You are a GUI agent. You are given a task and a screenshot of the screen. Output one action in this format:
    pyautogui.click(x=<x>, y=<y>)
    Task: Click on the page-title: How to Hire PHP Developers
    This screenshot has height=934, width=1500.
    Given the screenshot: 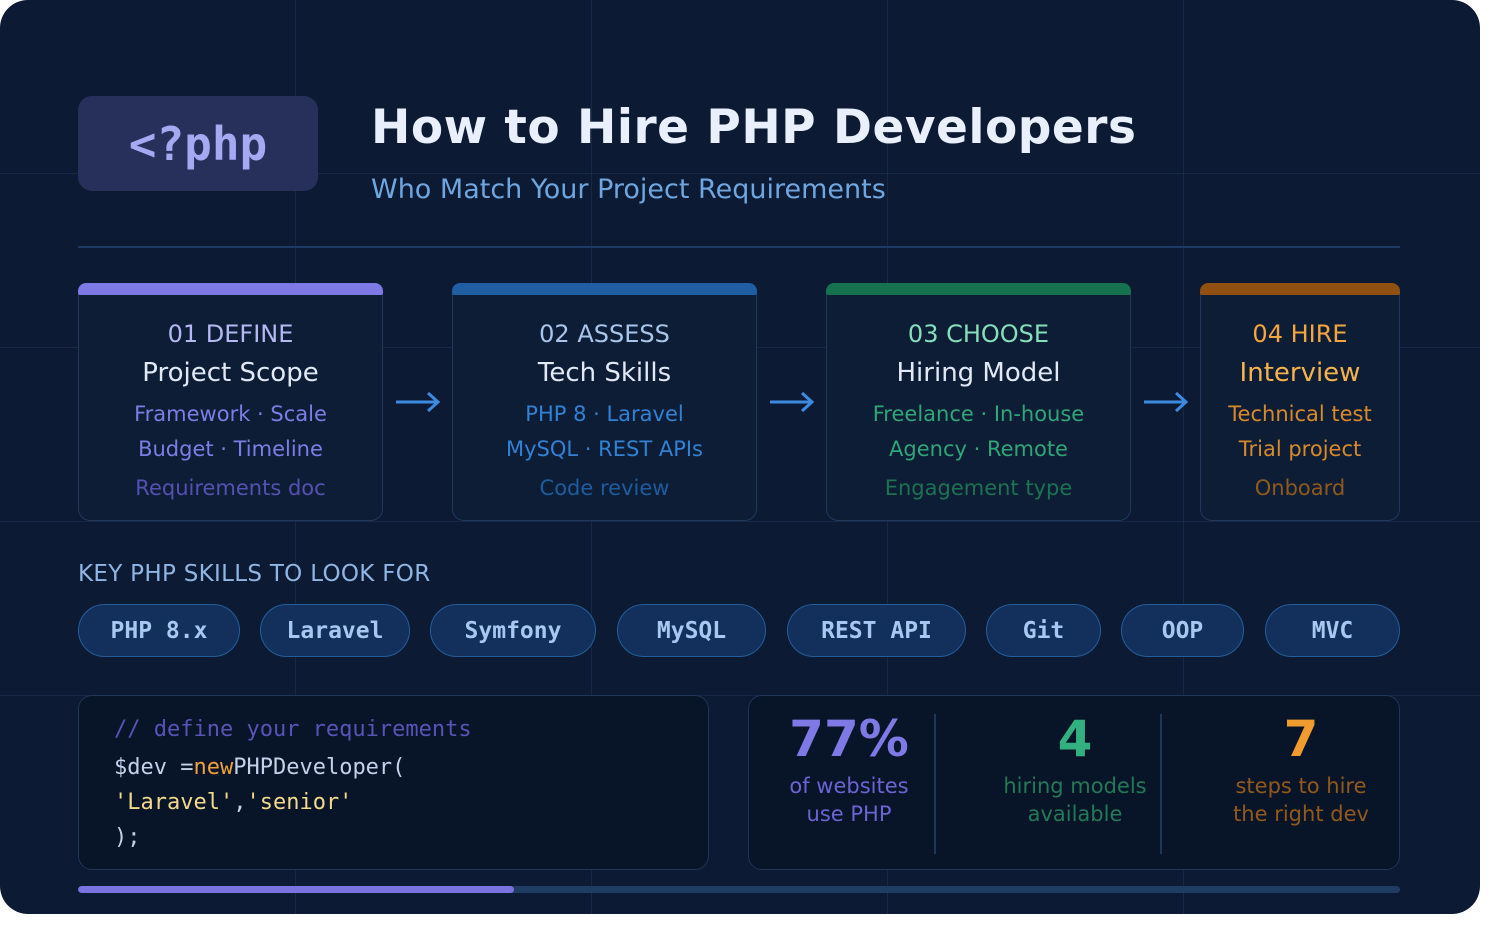 What is the action you would take?
    pyautogui.click(x=754, y=127)
    